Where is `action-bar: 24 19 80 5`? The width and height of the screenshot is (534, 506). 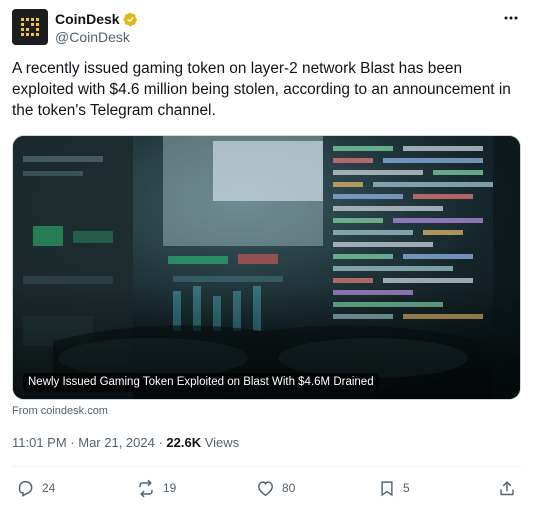 action-bar: 24 19 80 5 is located at coordinates (267, 488).